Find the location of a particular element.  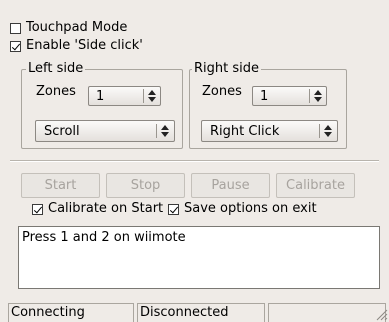

pause-button: Pause is located at coordinates (230, 185).